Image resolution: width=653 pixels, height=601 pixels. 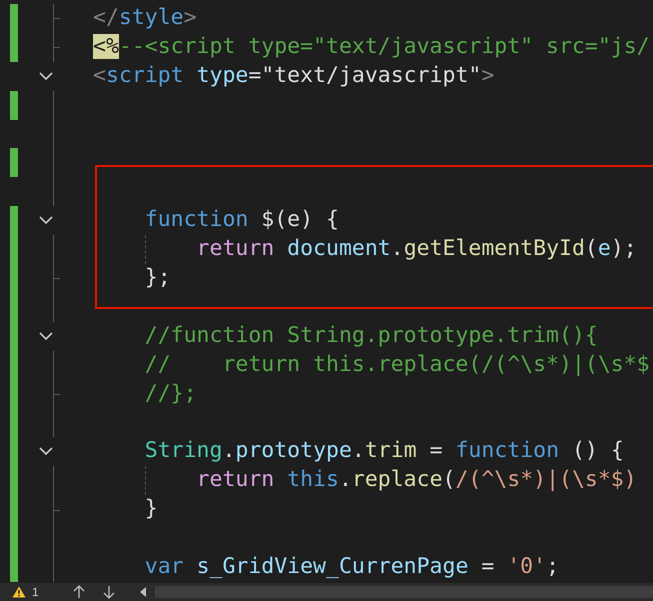 I want to click on code-line: function $(e) {, so click(x=241, y=220).